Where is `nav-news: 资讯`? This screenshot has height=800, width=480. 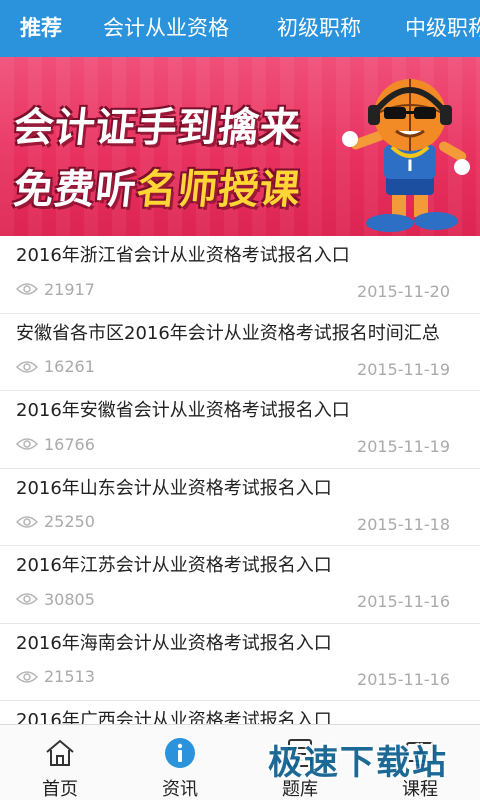 nav-news: 资讯 is located at coordinates (180, 762).